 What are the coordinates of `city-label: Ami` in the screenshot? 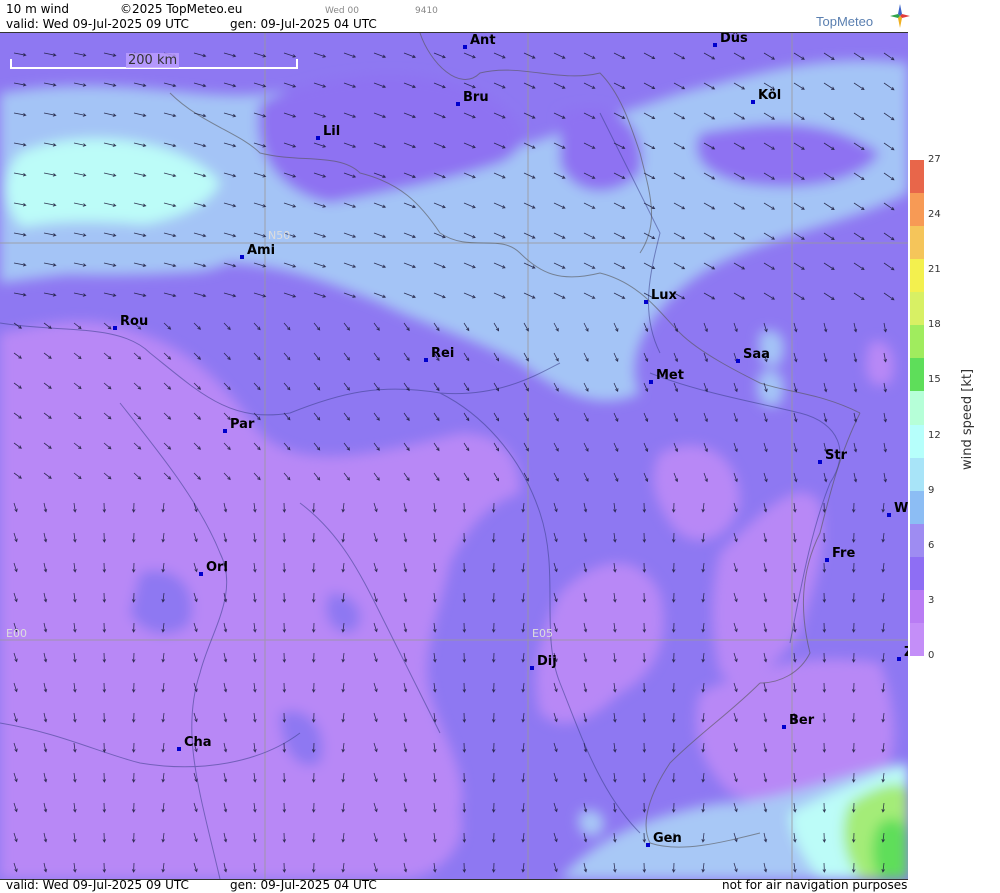 It's located at (261, 250).